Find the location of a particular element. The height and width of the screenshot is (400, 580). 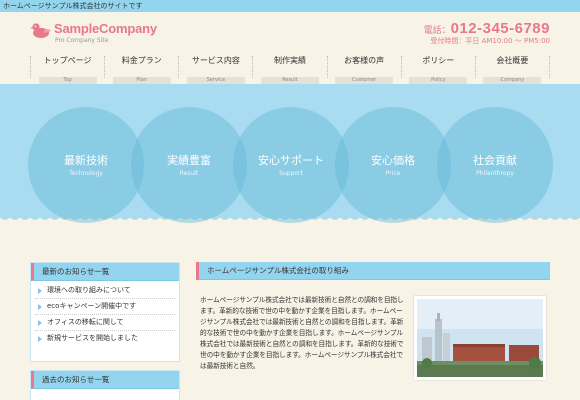

news-item-label: 環境への取り組みについて is located at coordinates (89, 290).